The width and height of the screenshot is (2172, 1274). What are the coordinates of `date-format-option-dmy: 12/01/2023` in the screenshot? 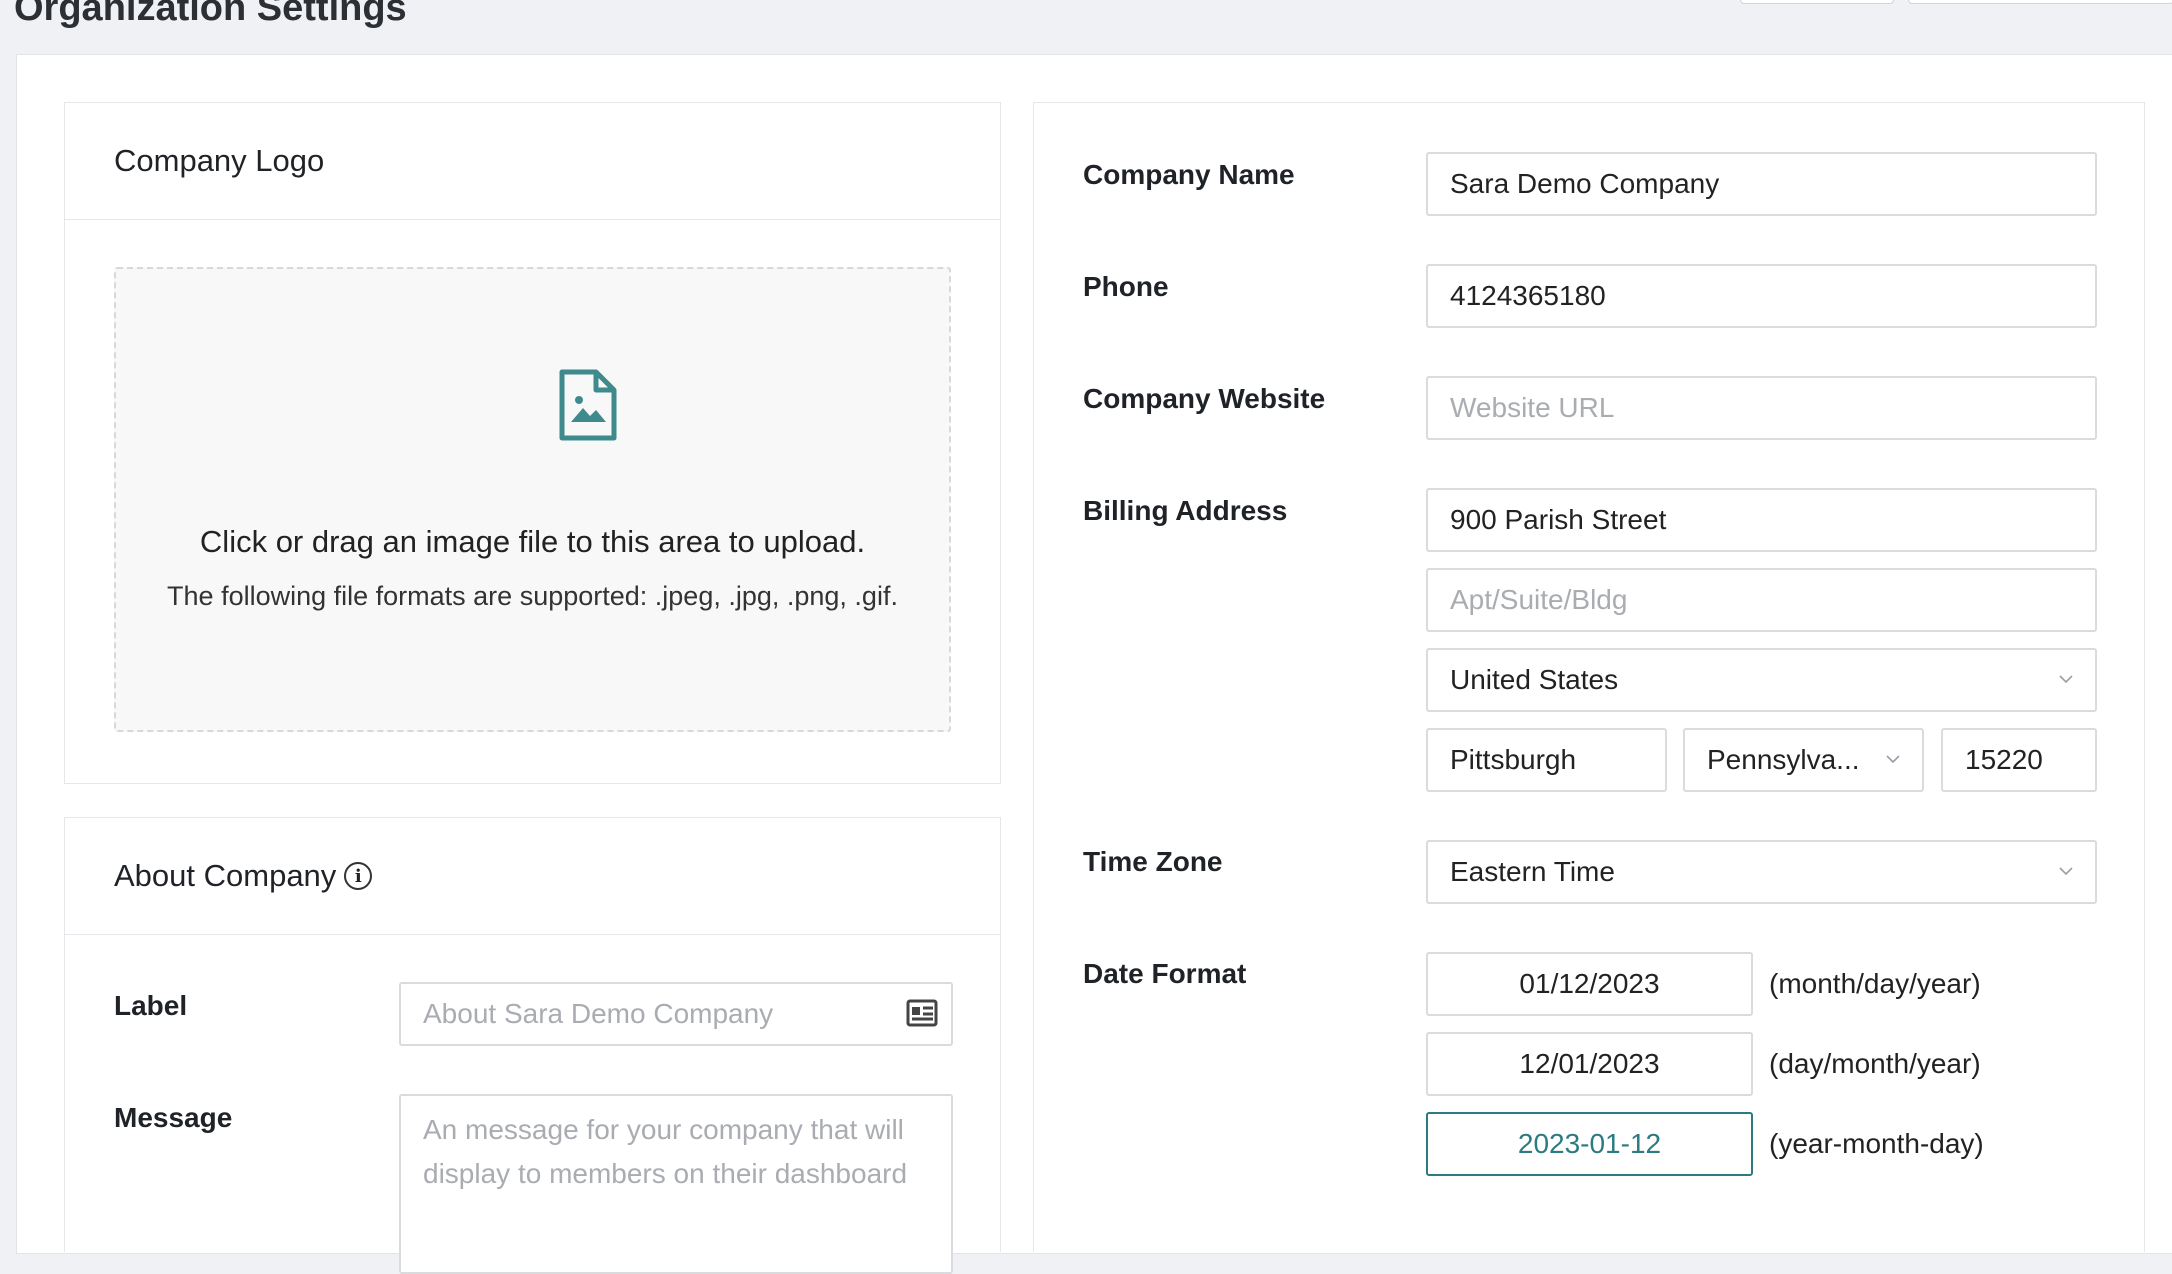 It's located at (1589, 1064).